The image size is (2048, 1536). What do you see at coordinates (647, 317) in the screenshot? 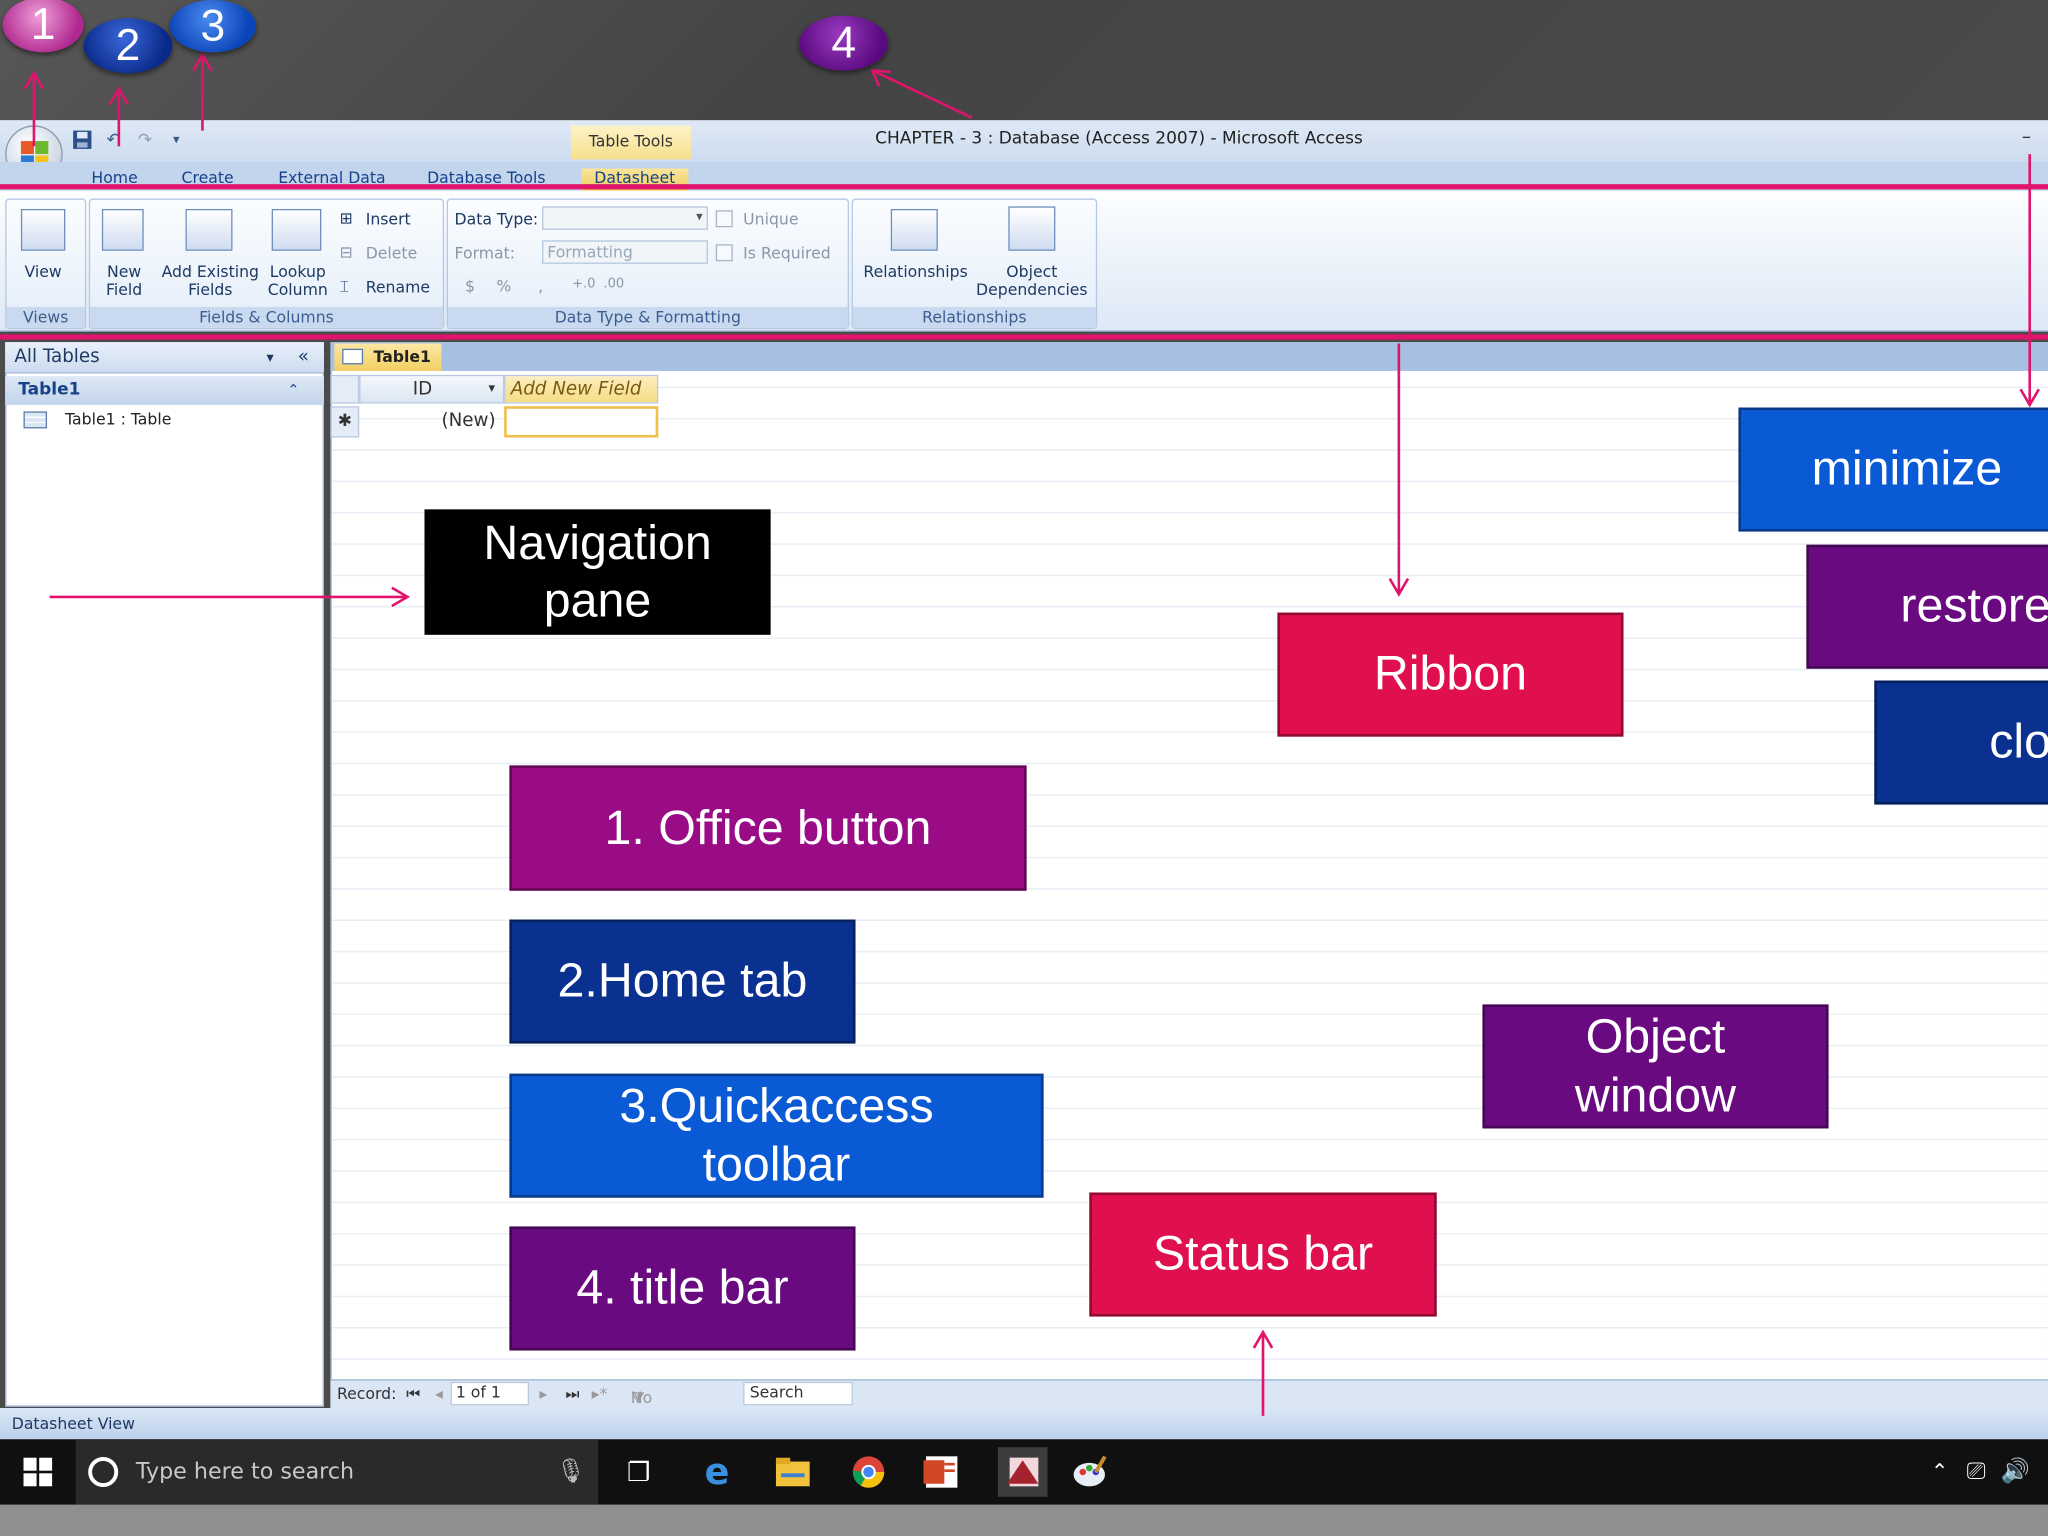
I see `group-label-data-type: Data Type & Formatting` at bounding box center [647, 317].